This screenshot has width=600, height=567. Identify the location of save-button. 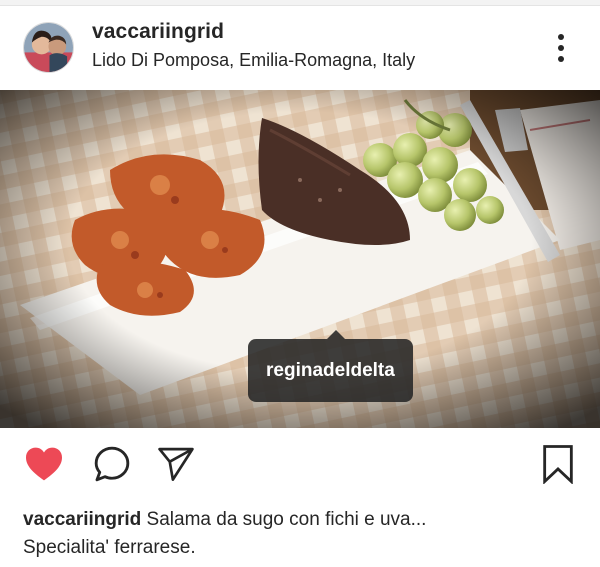
(558, 464).